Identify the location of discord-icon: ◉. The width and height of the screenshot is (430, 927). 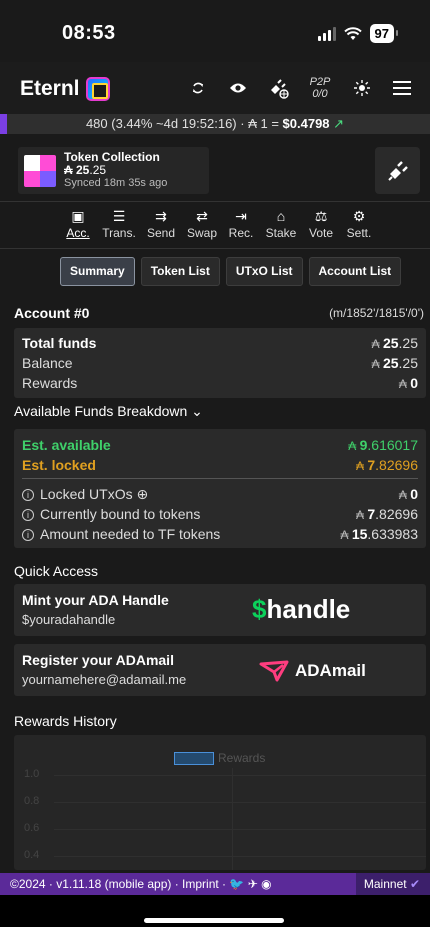
(266, 884).